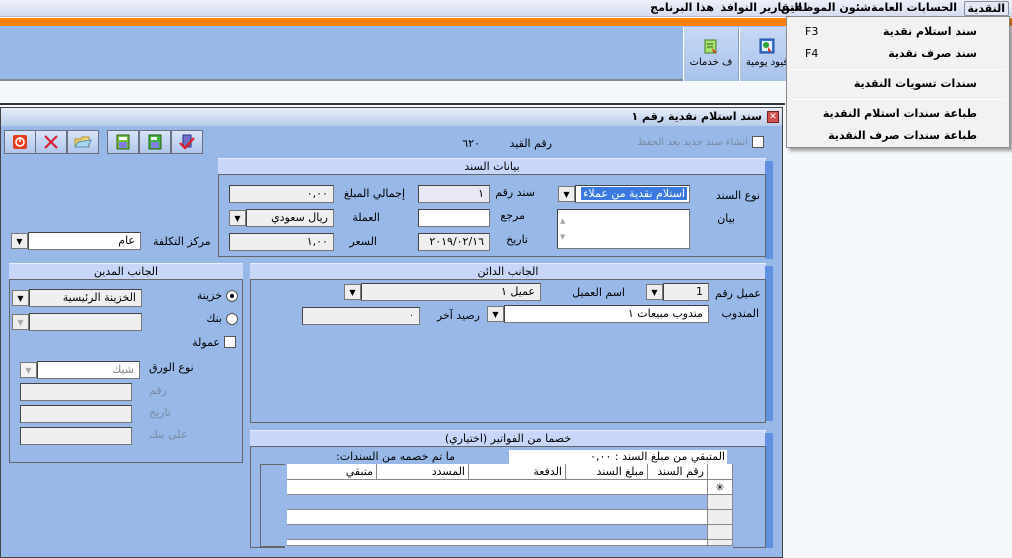 This screenshot has width=1012, height=558. I want to click on cost-center-dropdown-button: ▼, so click(19, 241).